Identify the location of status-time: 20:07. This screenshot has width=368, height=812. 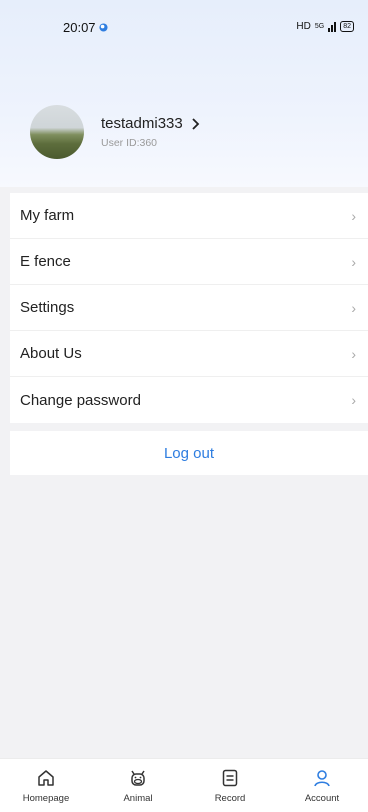
(79, 27).